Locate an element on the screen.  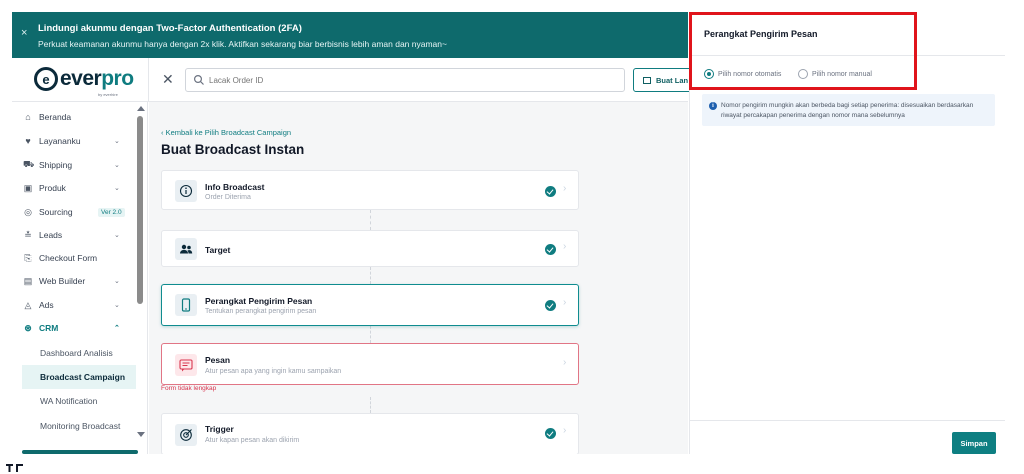
buat-button-label: Buat Lan is located at coordinates (672, 80).